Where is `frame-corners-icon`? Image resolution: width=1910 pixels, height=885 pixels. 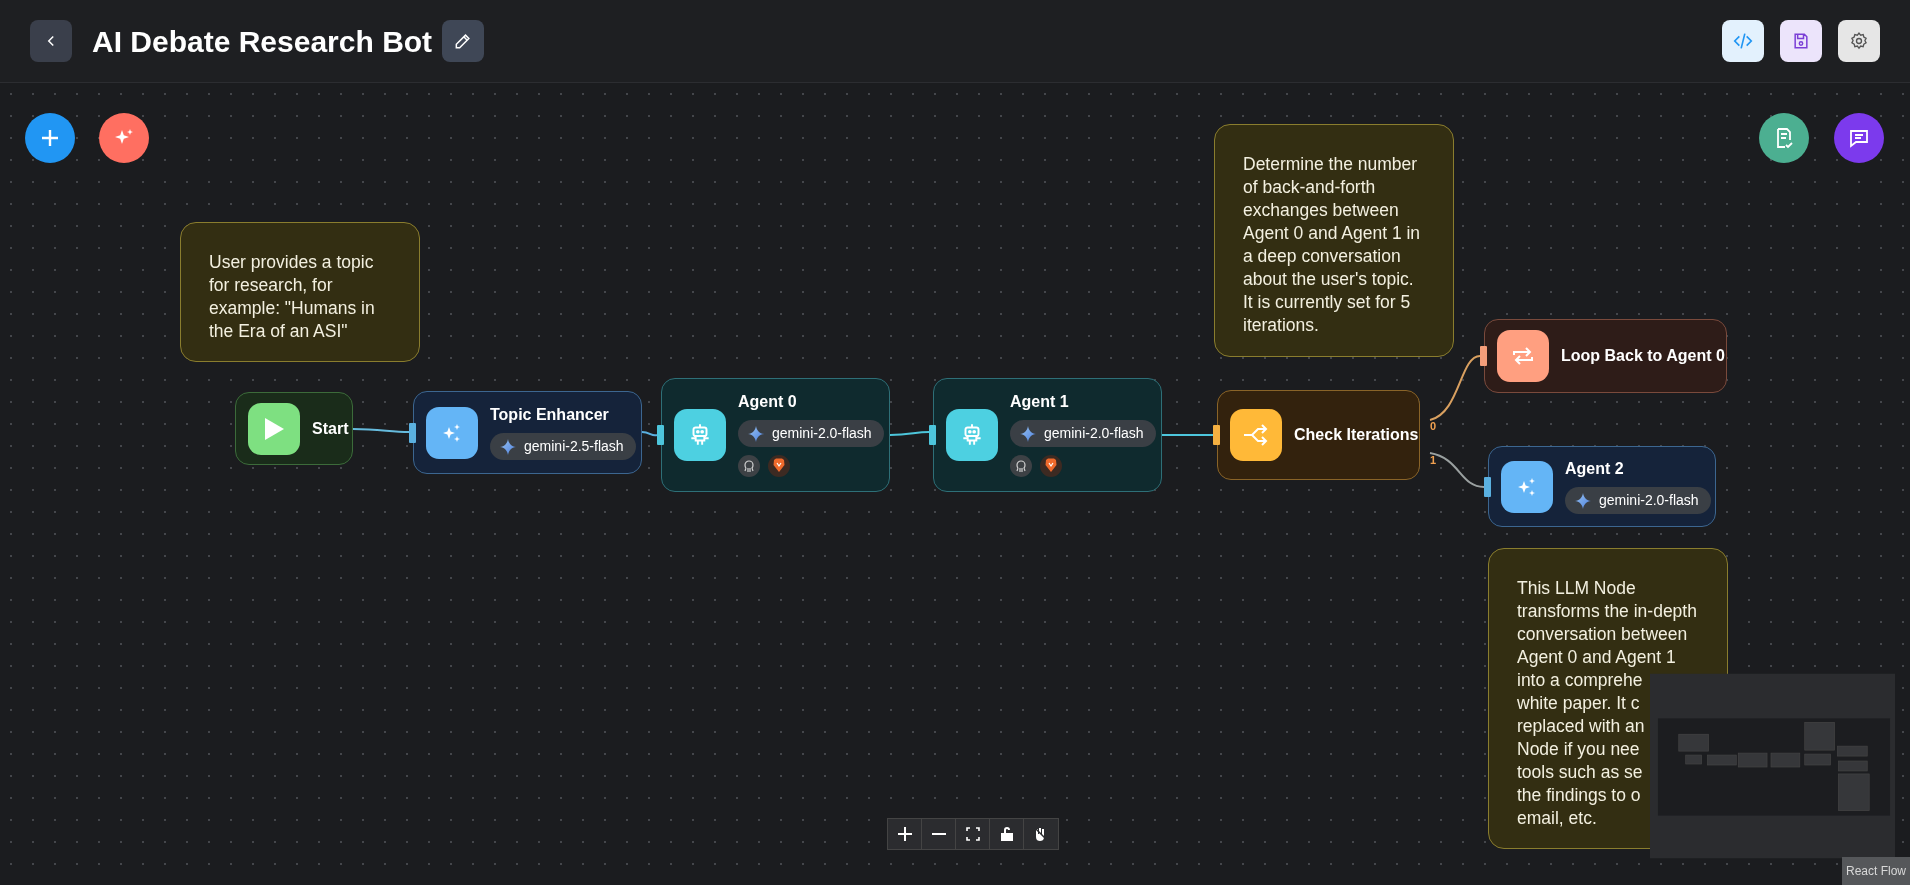 frame-corners-icon is located at coordinates (972, 834).